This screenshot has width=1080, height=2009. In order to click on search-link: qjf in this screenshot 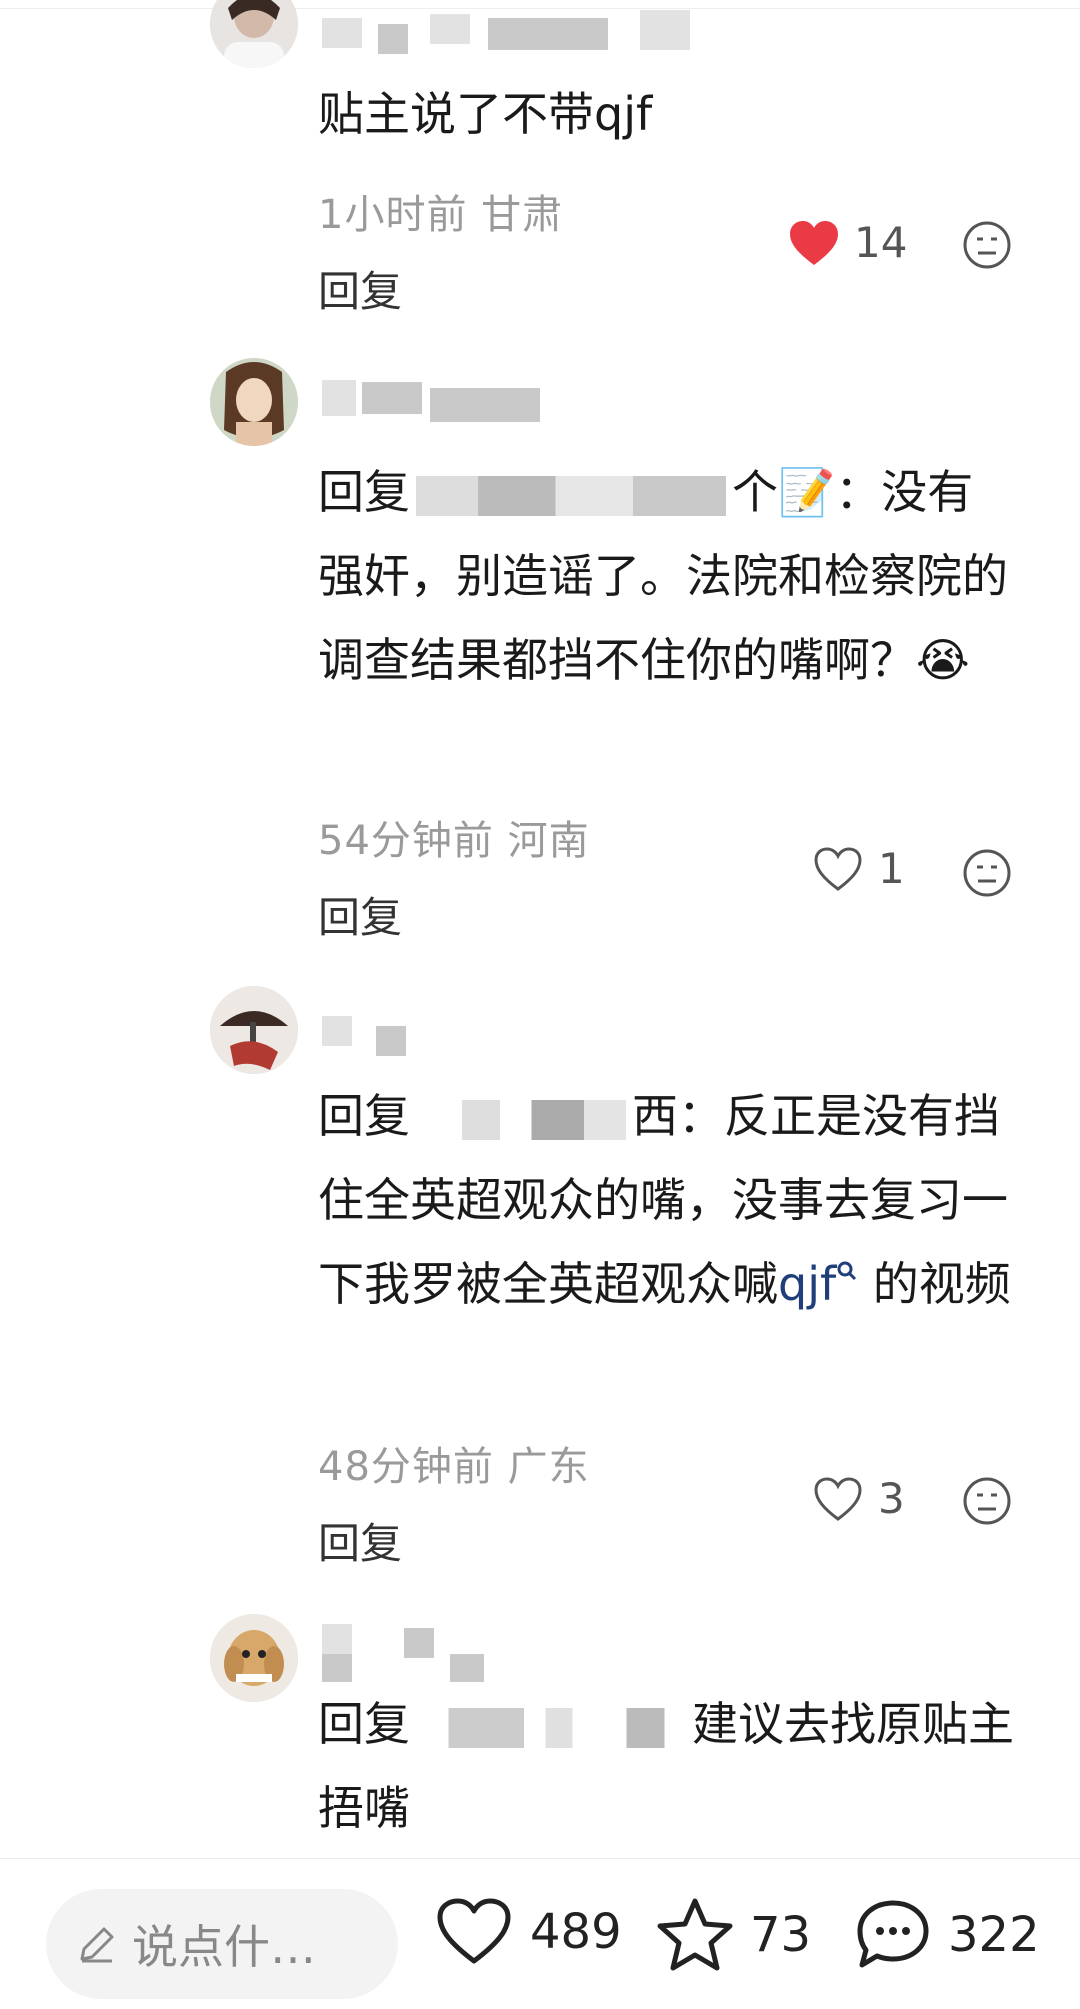, I will do `click(818, 1284)`.